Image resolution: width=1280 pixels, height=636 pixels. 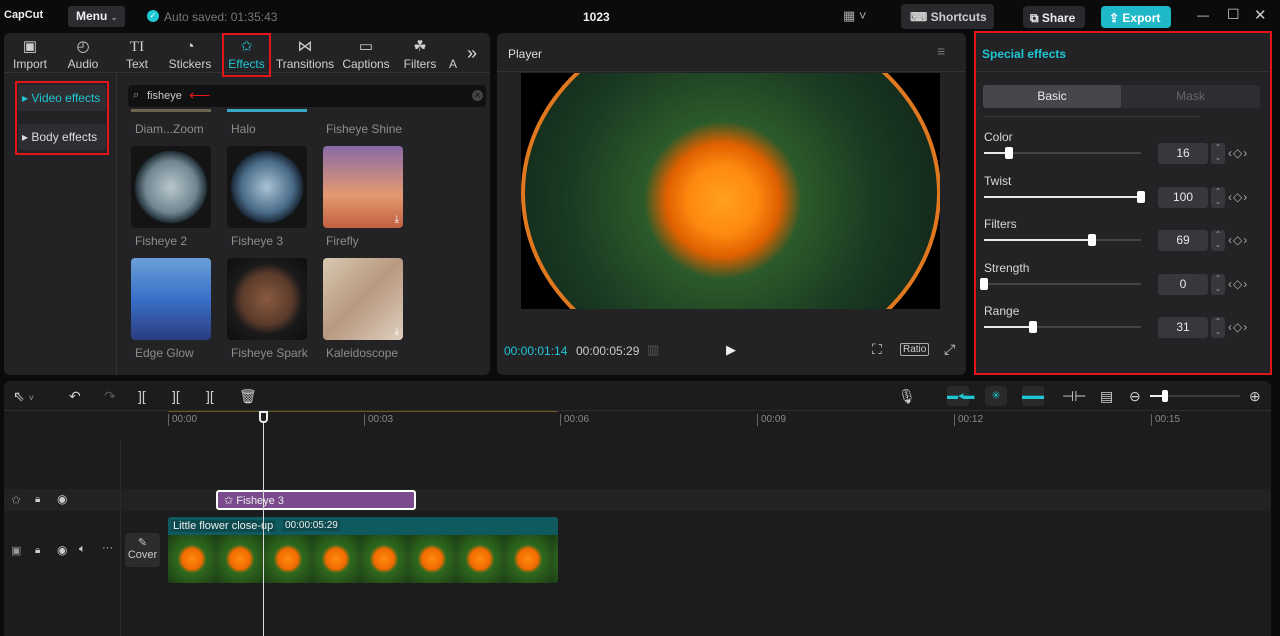 I want to click on tab-audio: ◴ Audio, so click(x=83, y=54).